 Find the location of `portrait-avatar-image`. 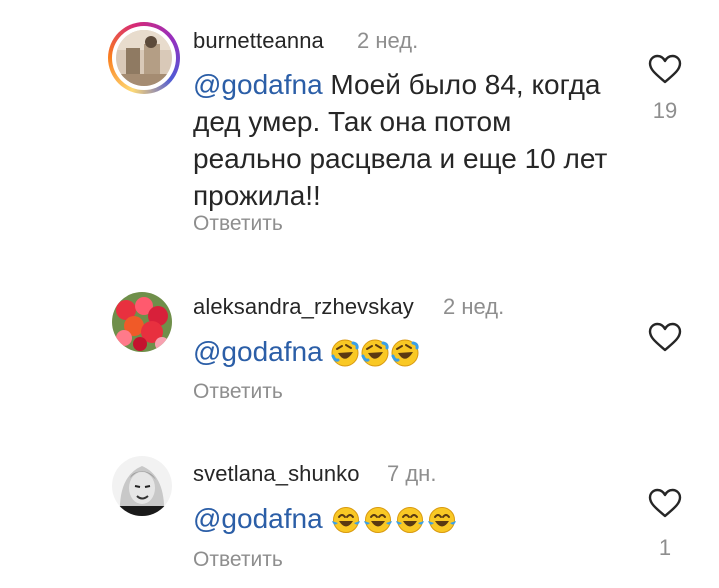

portrait-avatar-image is located at coordinates (142, 486).